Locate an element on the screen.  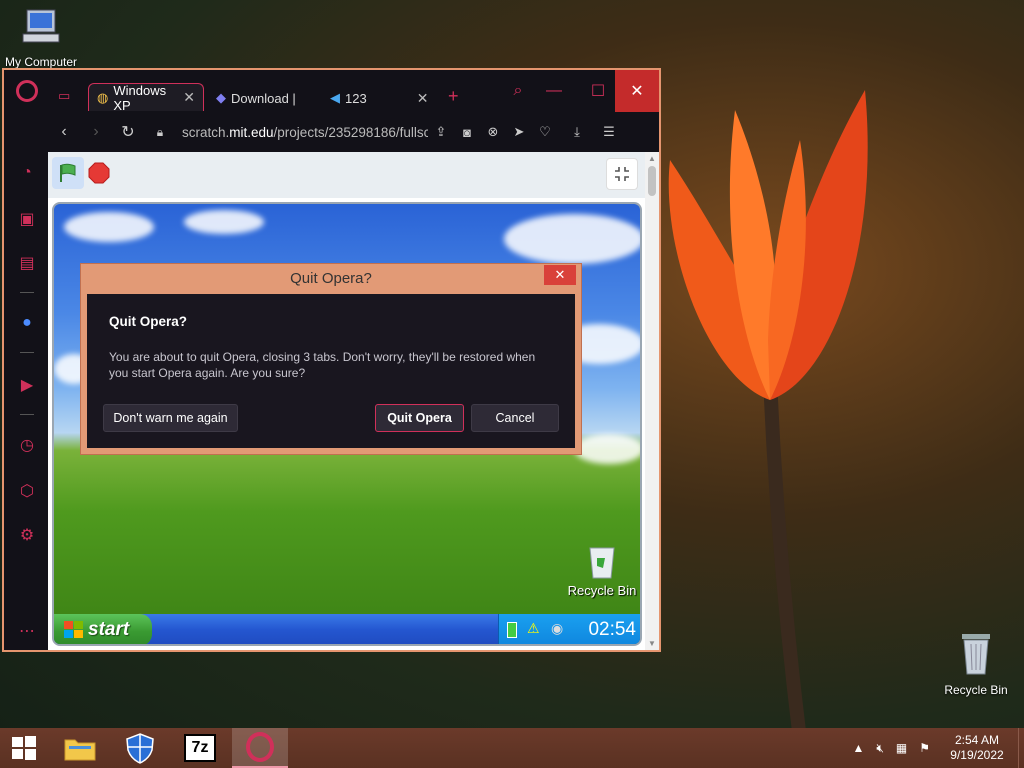
more-icon: ⋯ is located at coordinates (27, 631).